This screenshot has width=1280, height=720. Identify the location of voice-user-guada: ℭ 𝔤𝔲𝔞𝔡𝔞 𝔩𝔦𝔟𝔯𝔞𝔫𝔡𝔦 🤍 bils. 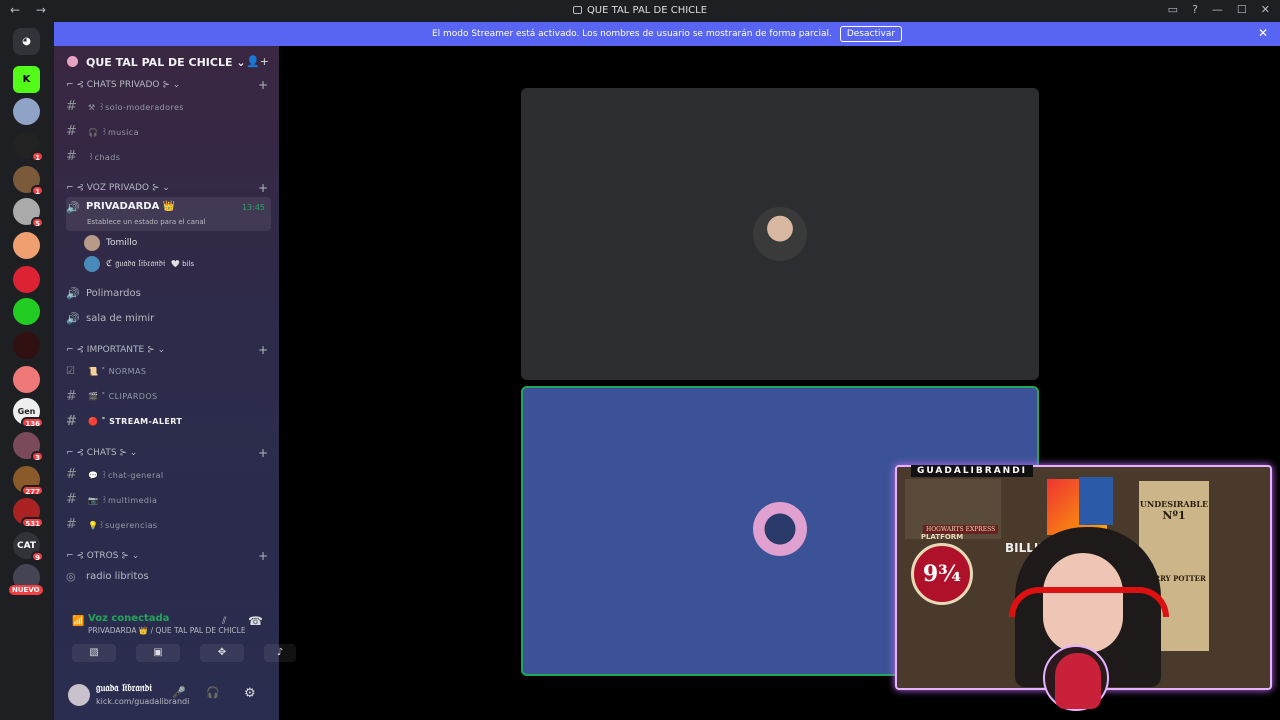
(139, 264).